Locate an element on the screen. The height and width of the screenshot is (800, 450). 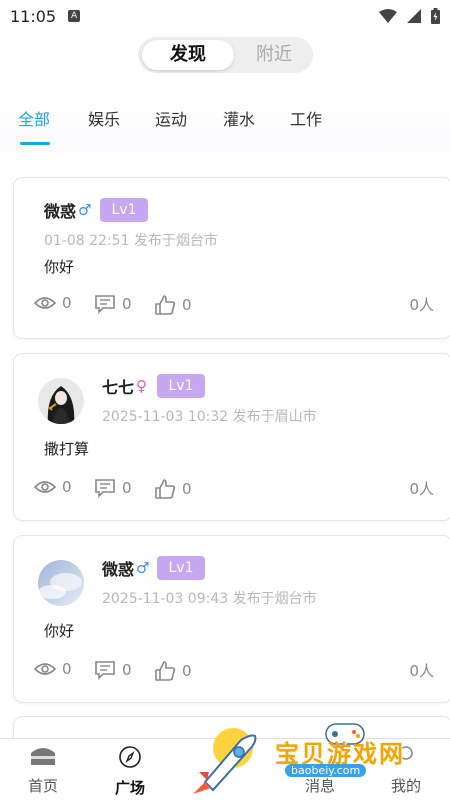
nav-home: 首页 is located at coordinates (43, 770).